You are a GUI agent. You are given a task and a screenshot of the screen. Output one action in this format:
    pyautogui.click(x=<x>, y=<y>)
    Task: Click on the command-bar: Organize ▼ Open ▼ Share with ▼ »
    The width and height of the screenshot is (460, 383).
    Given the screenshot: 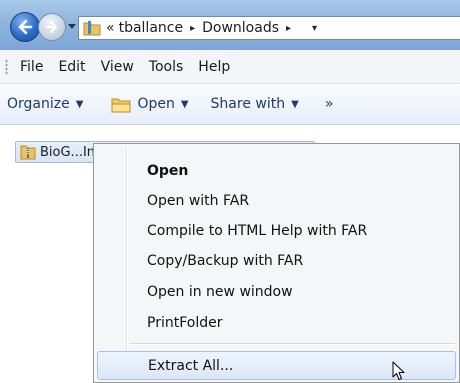 What is the action you would take?
    pyautogui.click(x=230, y=104)
    